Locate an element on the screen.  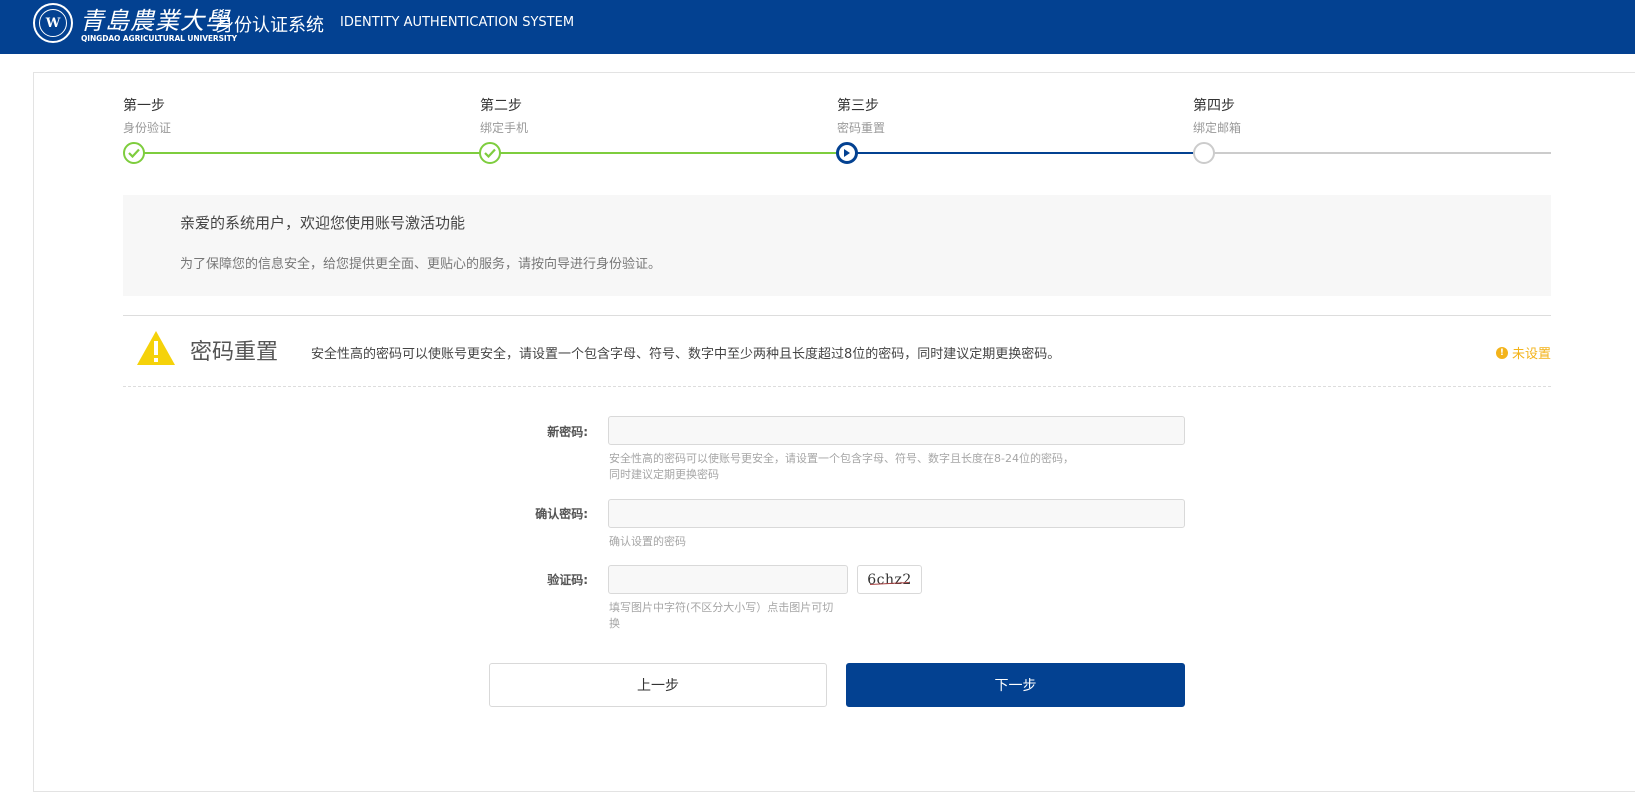
step-4-empty-circle-icon is located at coordinates (1204, 153).